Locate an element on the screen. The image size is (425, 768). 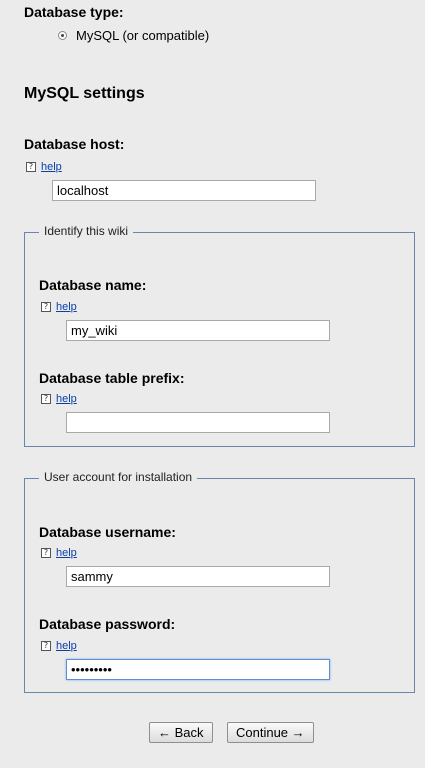
back-button: ← Back is located at coordinates (181, 732).